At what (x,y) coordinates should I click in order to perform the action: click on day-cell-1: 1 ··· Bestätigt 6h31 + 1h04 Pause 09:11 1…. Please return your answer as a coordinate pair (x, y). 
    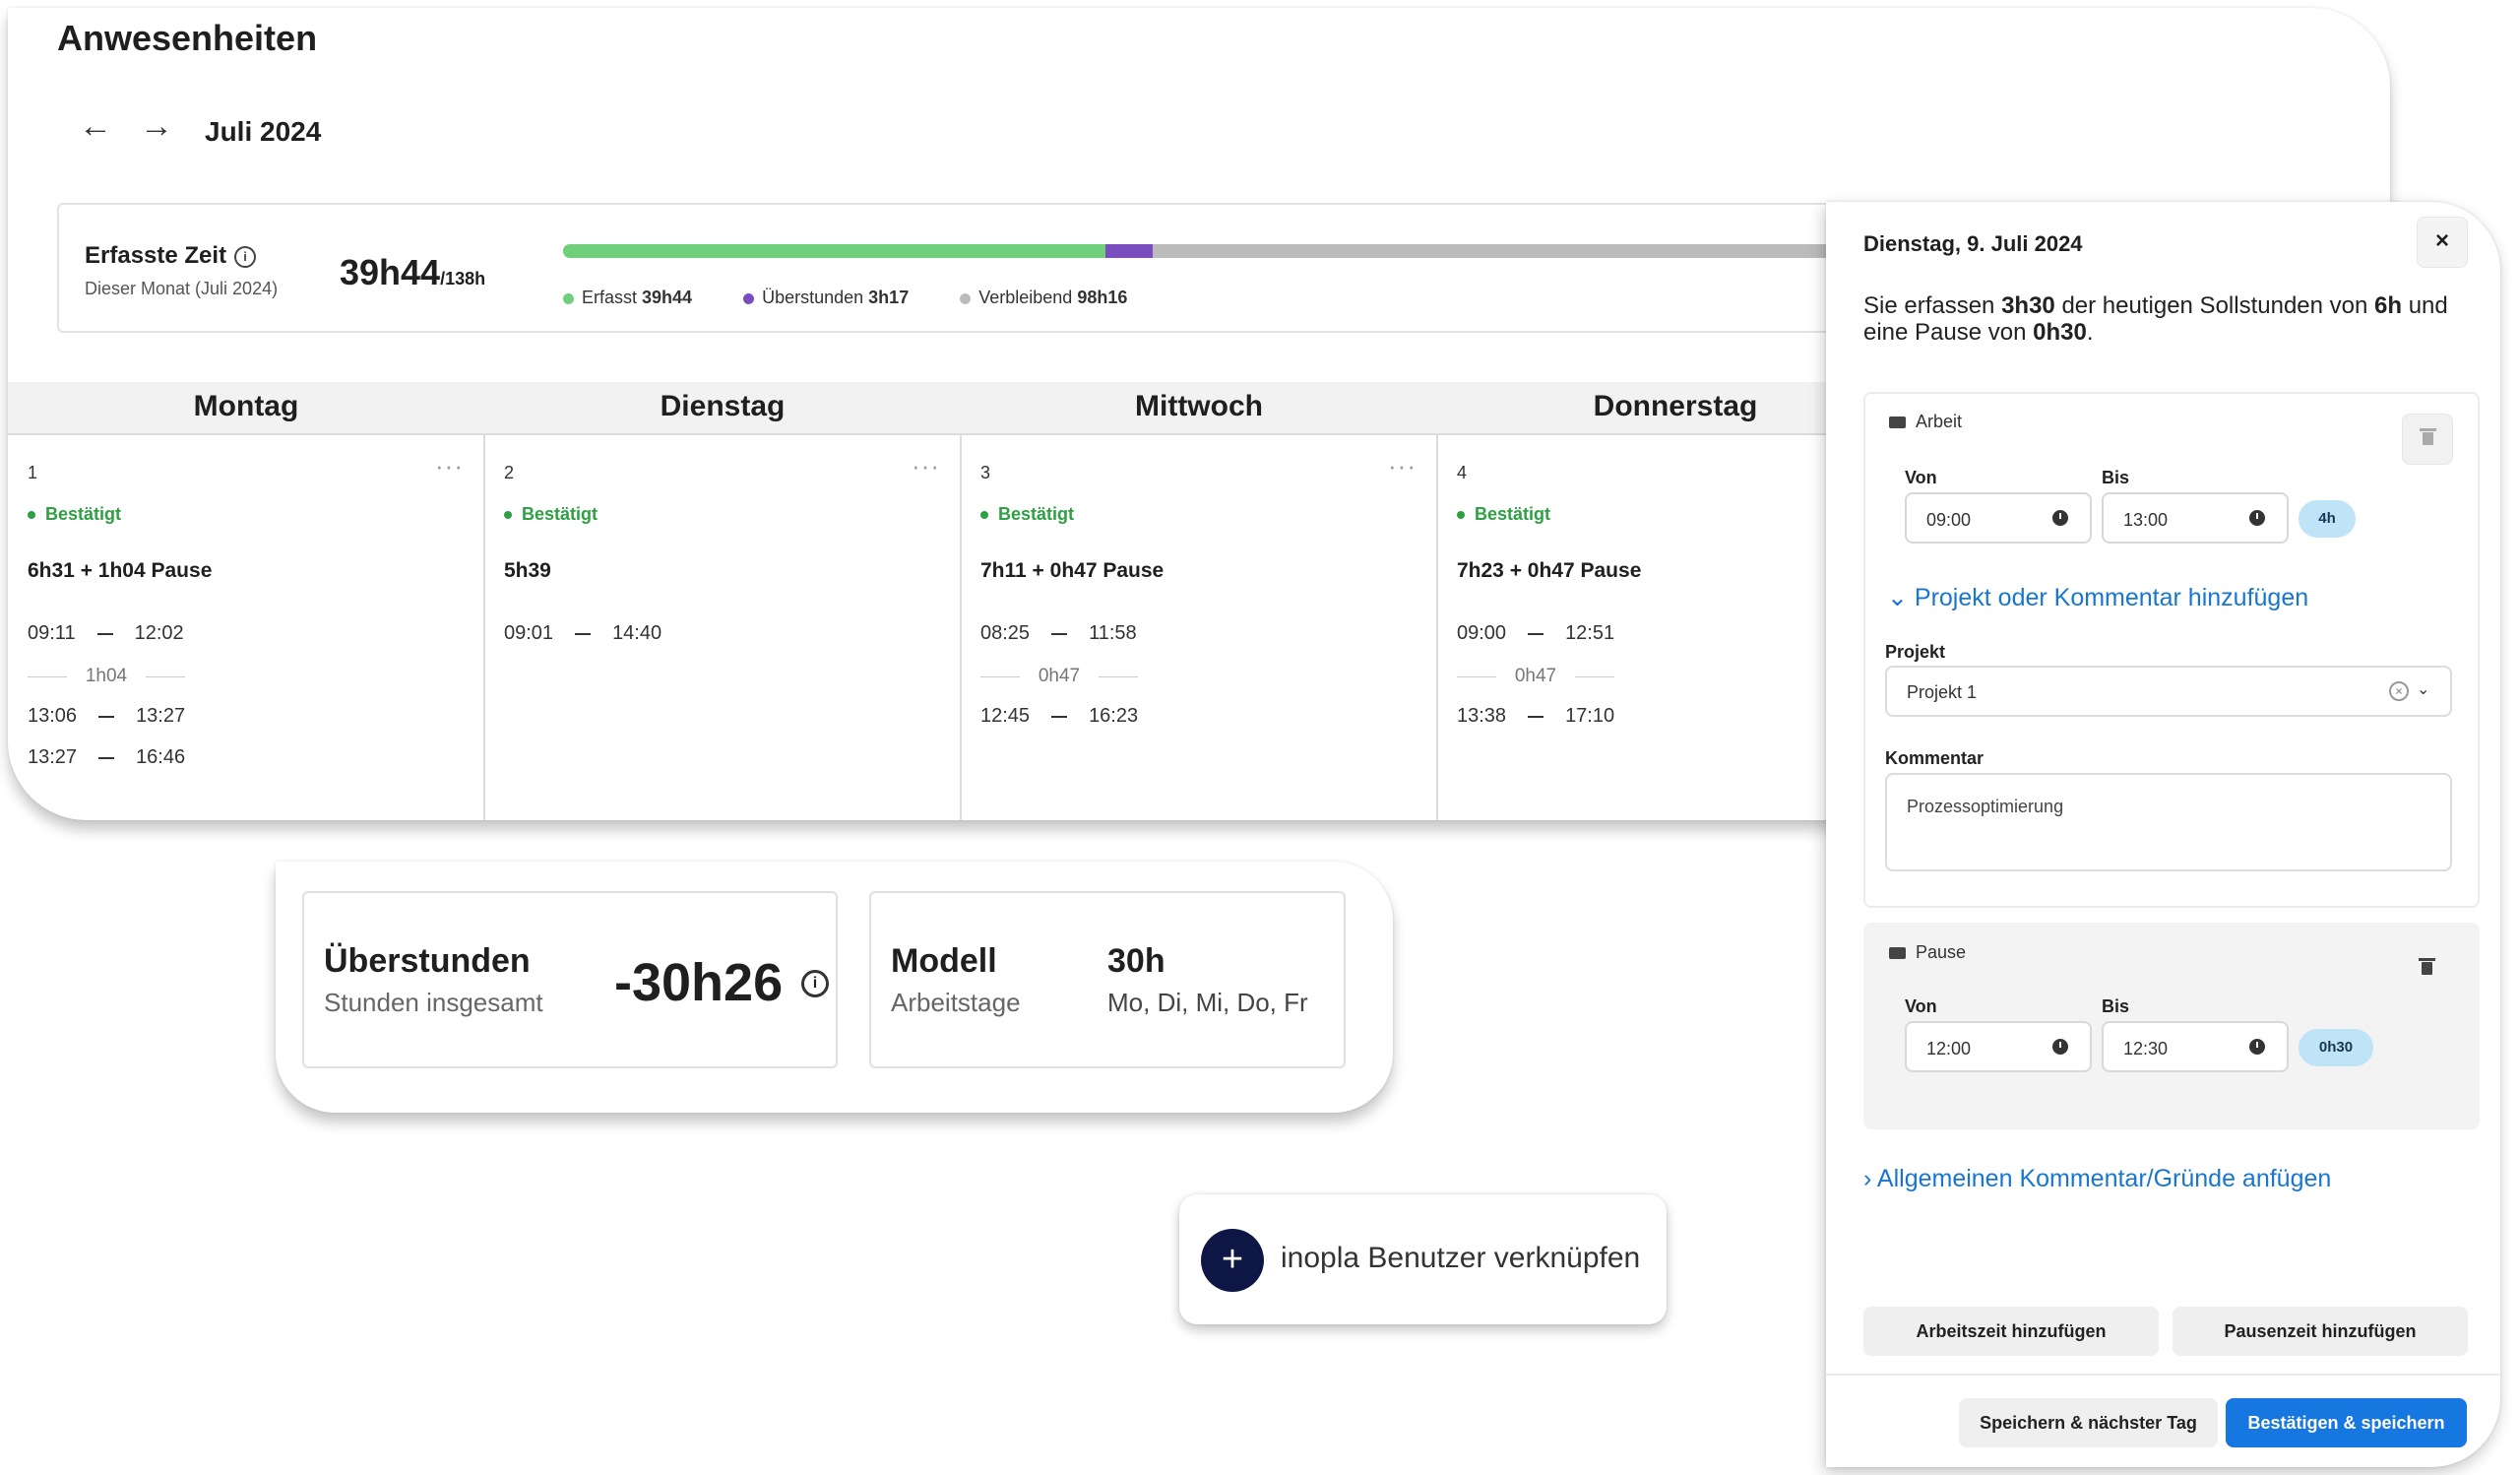
    Looking at the image, I should click on (246, 627).